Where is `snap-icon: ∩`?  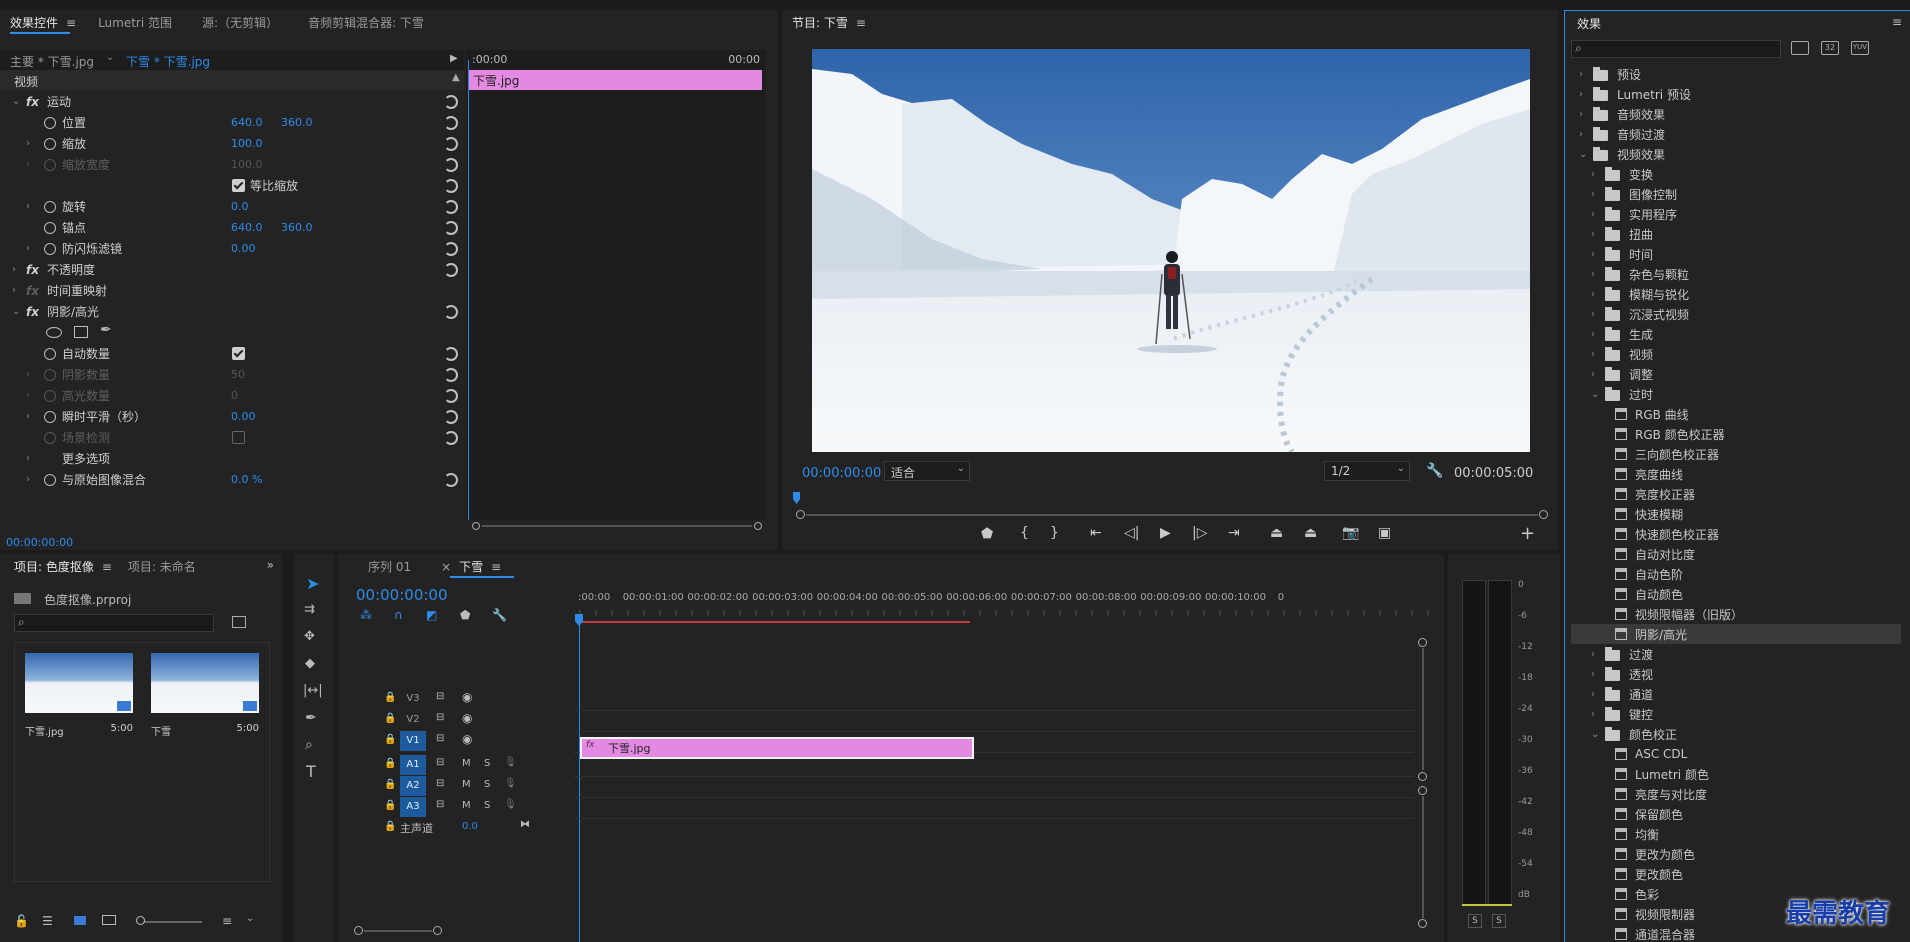
snap-icon: ∩ is located at coordinates (398, 615).